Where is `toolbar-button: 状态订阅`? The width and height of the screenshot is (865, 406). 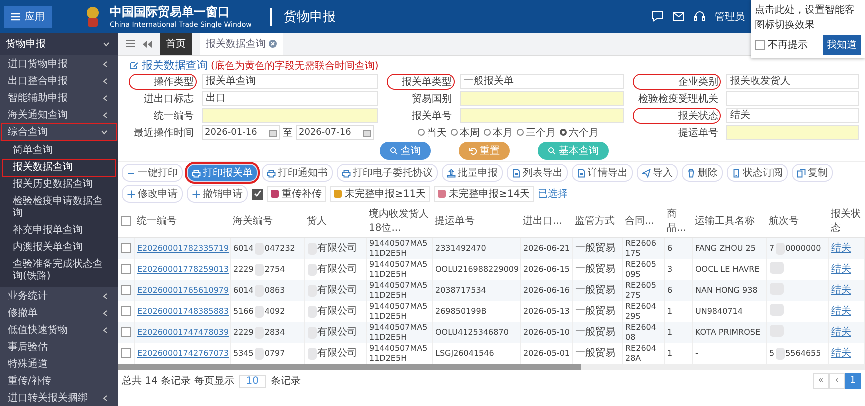
toolbar-button: 状态订阅 is located at coordinates (757, 173).